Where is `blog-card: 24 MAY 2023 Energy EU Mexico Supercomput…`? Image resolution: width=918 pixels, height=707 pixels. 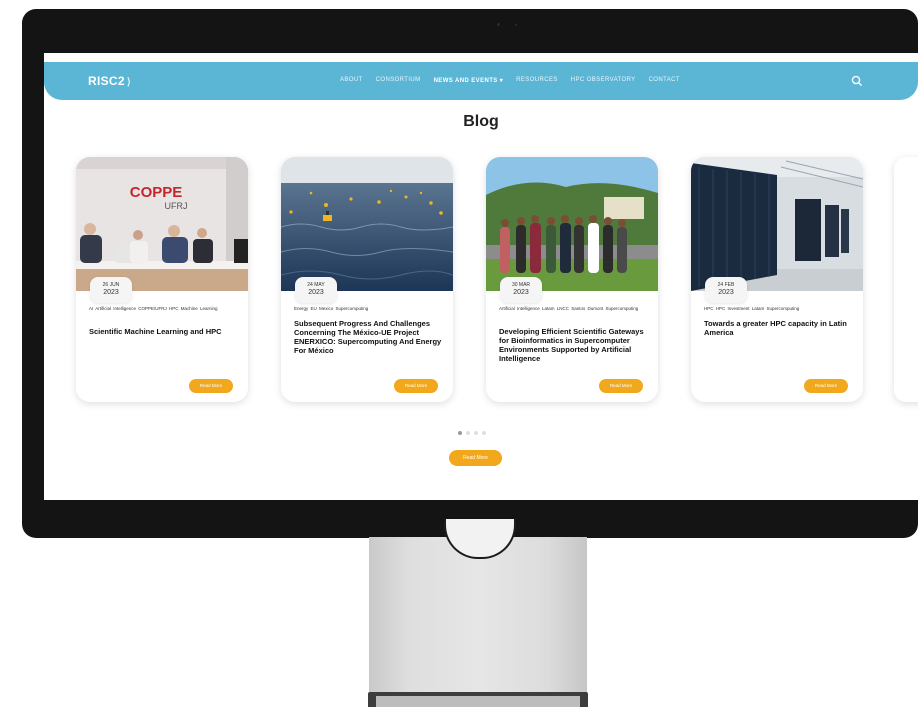
blog-card: 24 MAY 2023 Energy EU Mexico Supercomput… is located at coordinates (367, 279).